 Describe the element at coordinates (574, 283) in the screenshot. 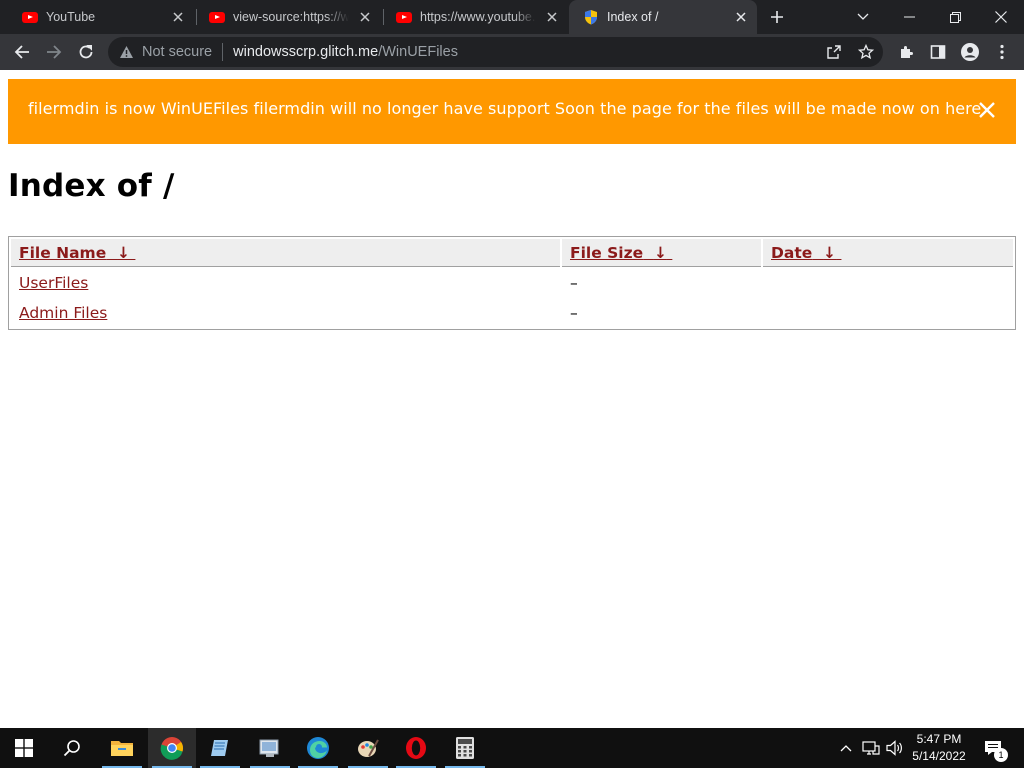

I see `file-size-cell: –` at that location.